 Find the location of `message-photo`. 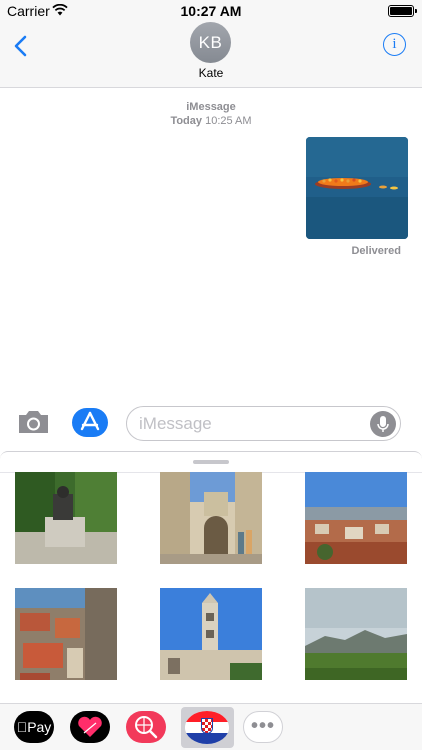

message-photo is located at coordinates (357, 188).